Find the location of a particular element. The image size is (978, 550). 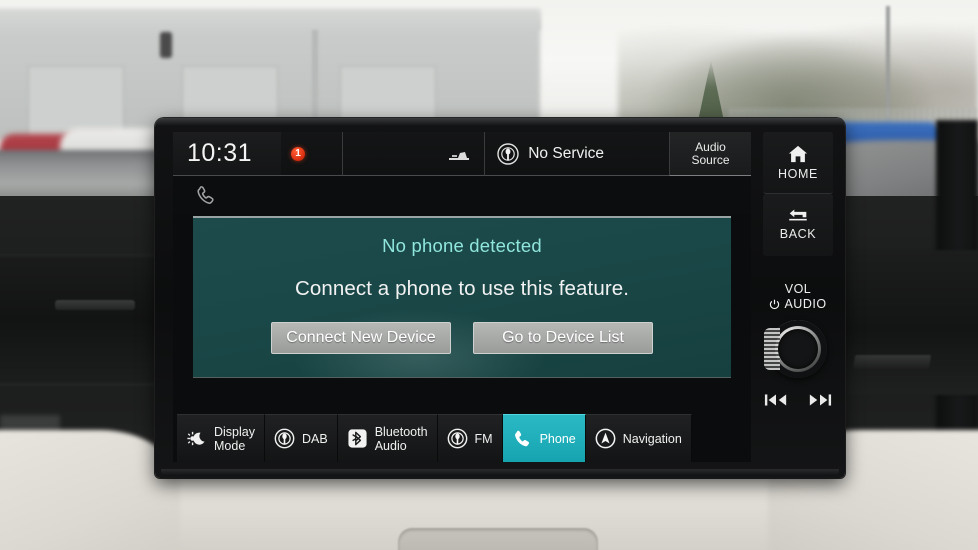

back-button: BACK is located at coordinates (798, 225).